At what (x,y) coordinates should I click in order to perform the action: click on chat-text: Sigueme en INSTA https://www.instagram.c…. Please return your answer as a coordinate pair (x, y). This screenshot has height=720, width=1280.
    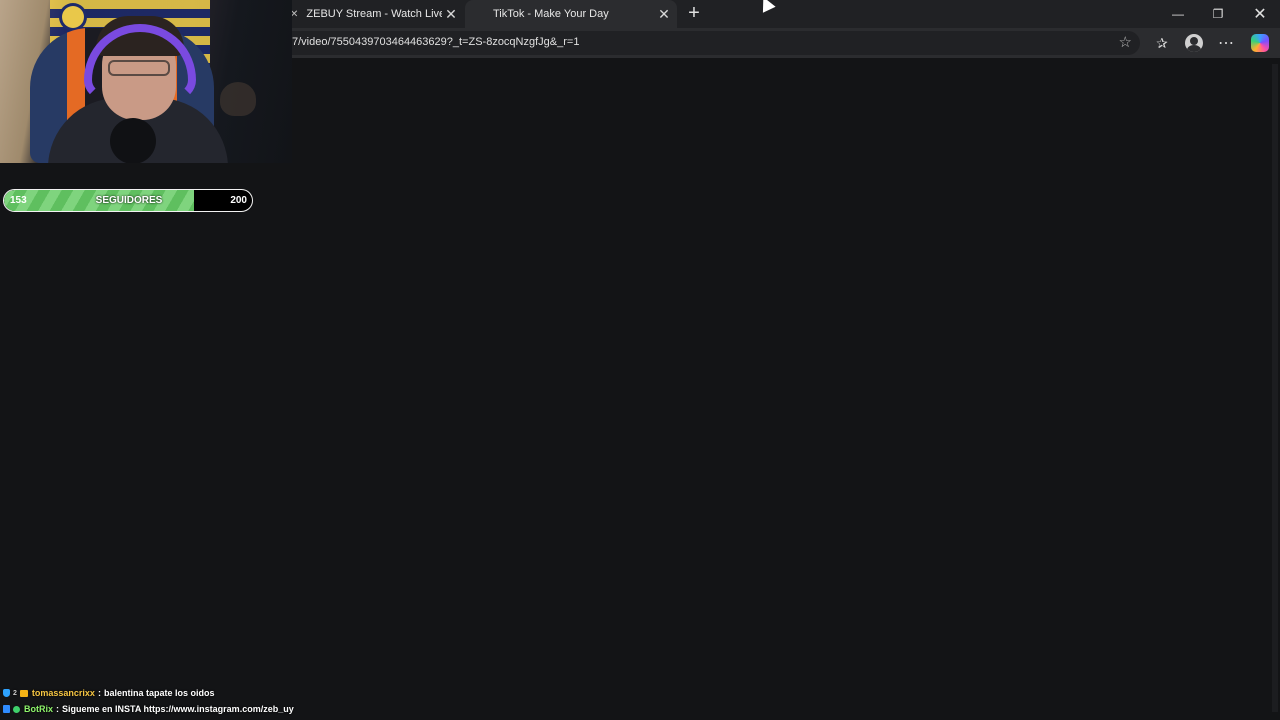
    Looking at the image, I should click on (178, 709).